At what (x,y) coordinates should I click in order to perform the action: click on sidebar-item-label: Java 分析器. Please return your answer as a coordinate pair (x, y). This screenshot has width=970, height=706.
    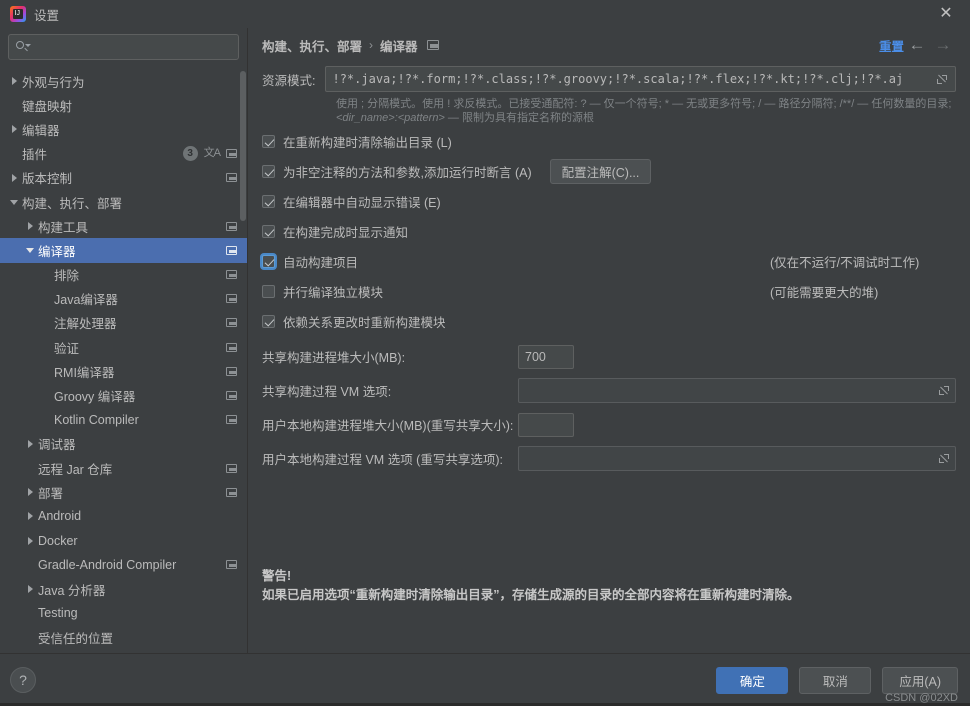
    Looking at the image, I should click on (72, 590).